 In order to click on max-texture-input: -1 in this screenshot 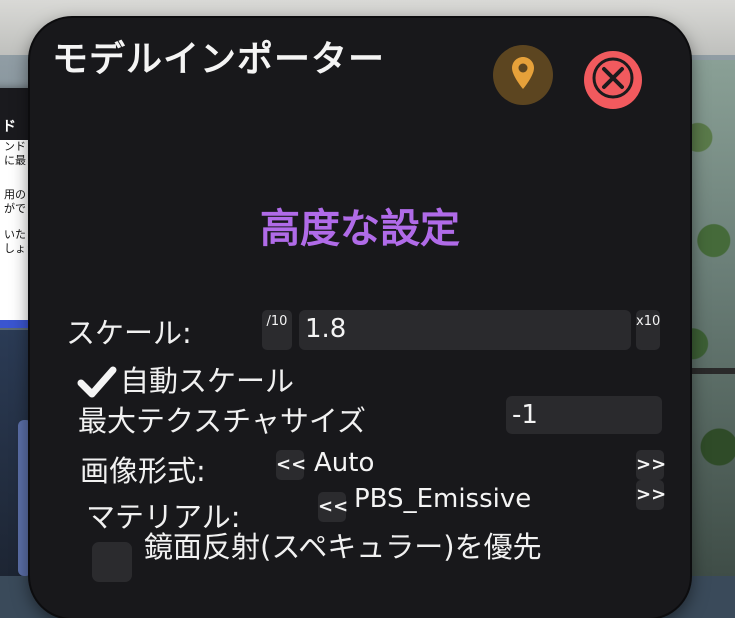, I will do `click(584, 415)`.